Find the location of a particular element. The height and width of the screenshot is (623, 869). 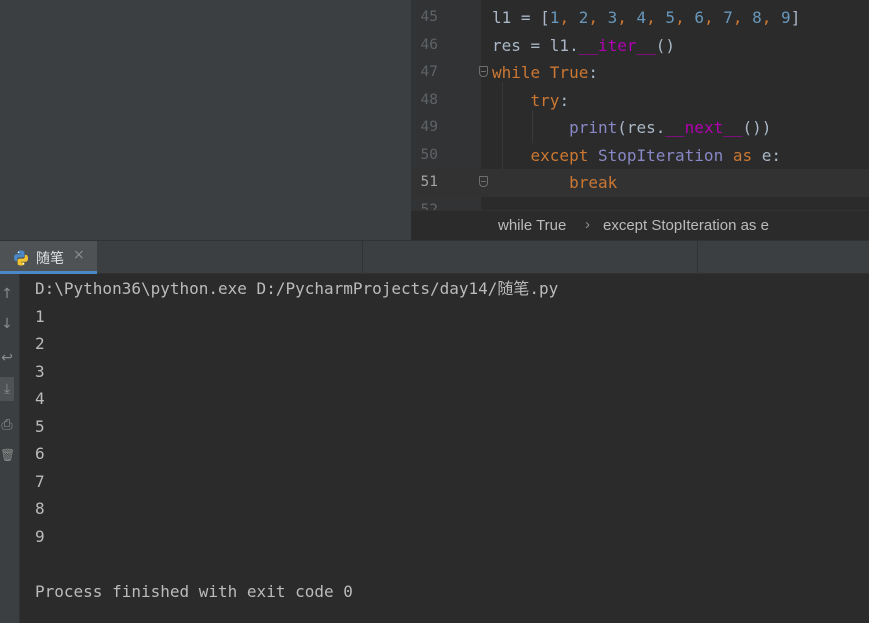

code-token: True is located at coordinates (569, 72).